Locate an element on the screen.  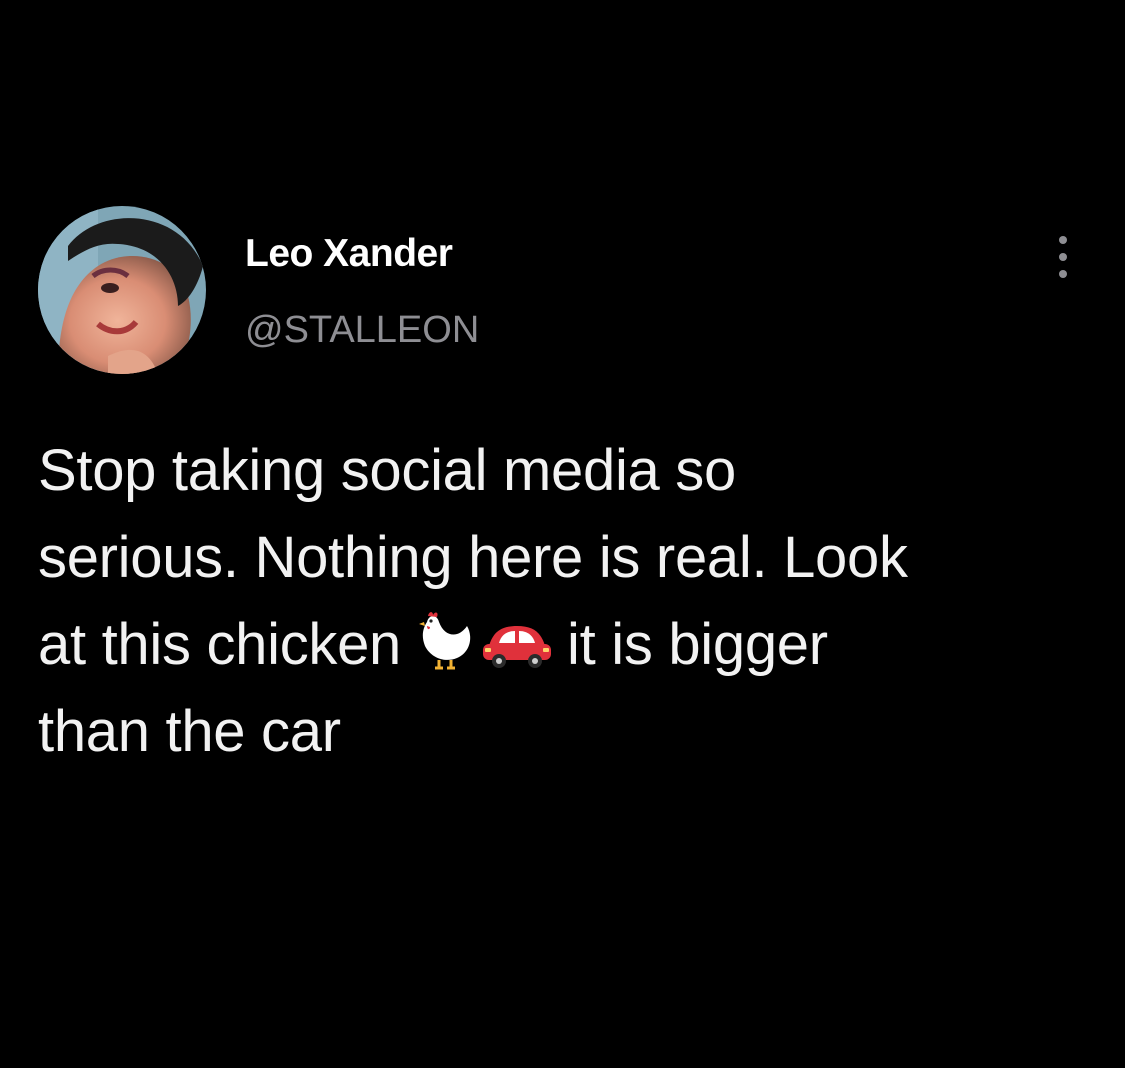
tweet-text-segment: it is bigger is located at coordinates (697, 644).